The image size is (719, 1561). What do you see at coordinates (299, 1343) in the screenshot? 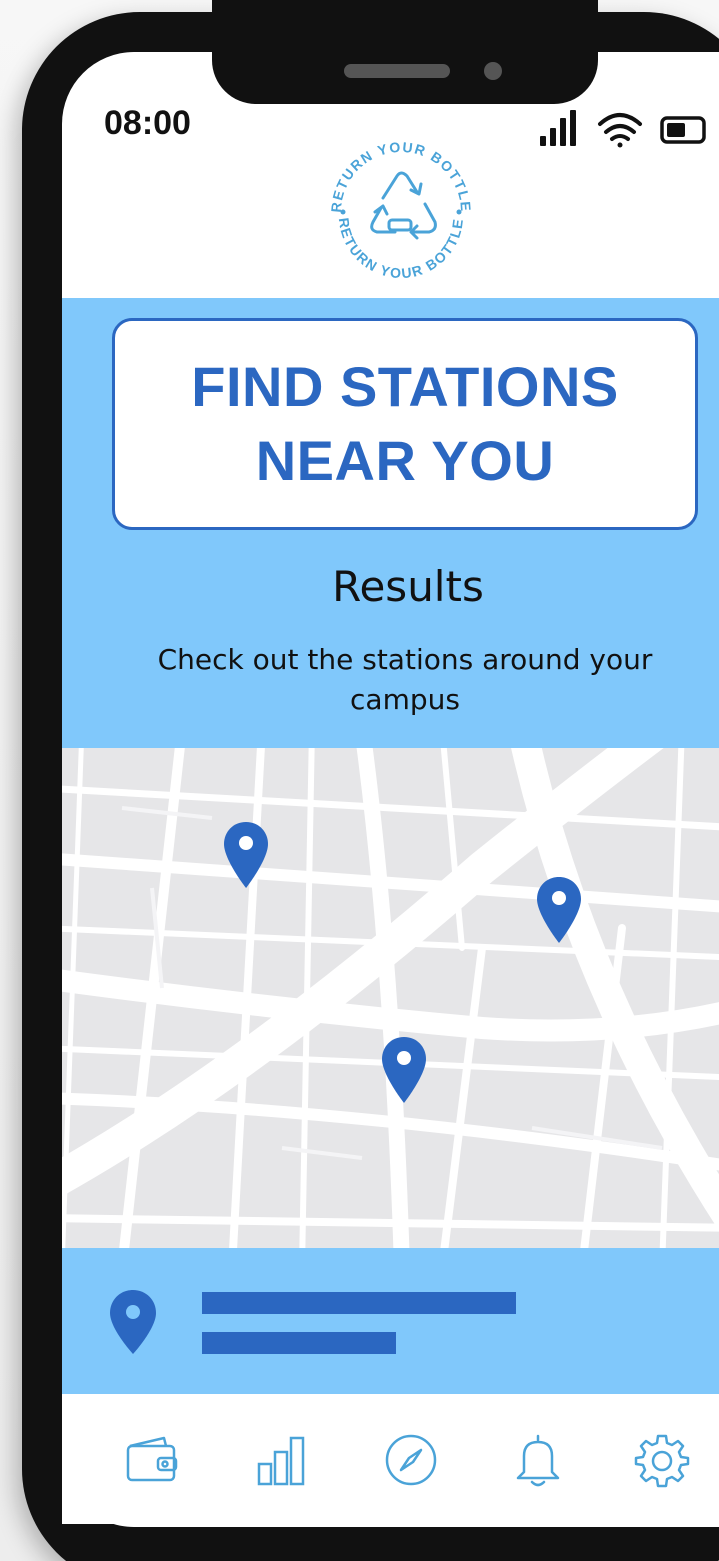
I see `station-detail-placeholder` at bounding box center [299, 1343].